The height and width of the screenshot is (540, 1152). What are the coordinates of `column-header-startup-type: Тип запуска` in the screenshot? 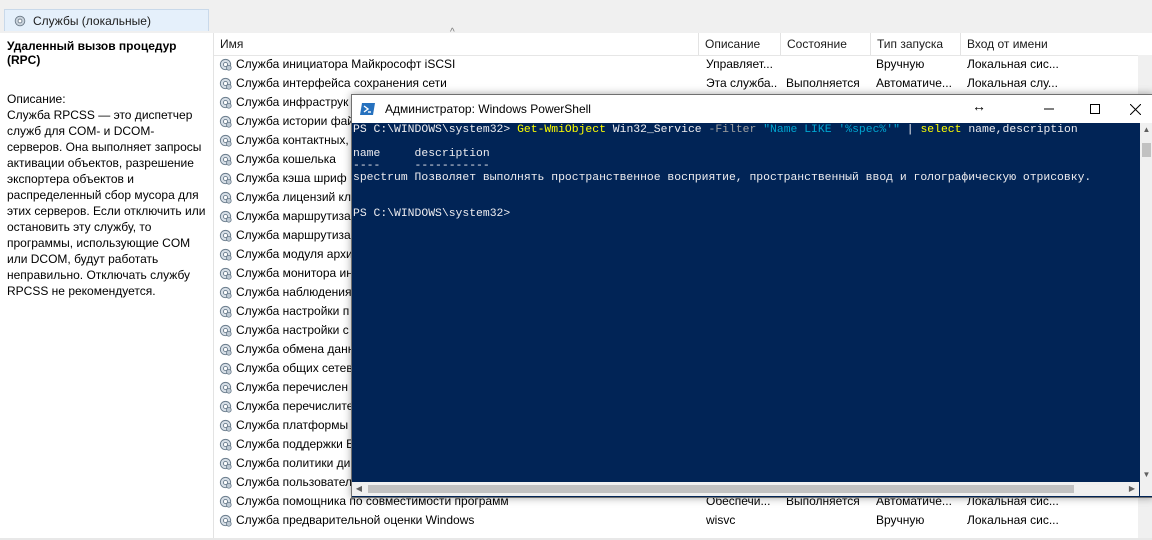 It's located at (915, 44).